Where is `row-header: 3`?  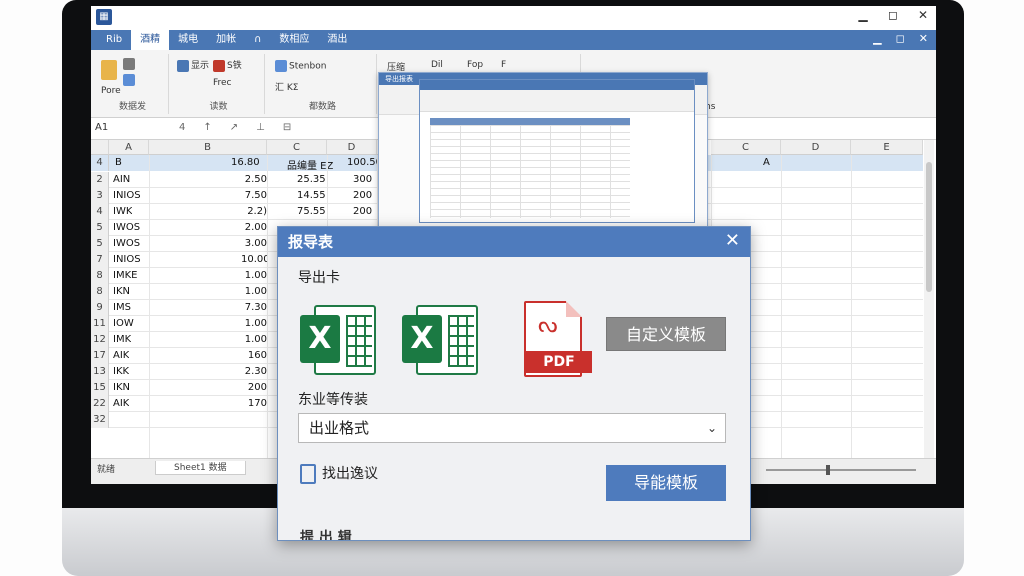 row-header: 3 is located at coordinates (100, 196).